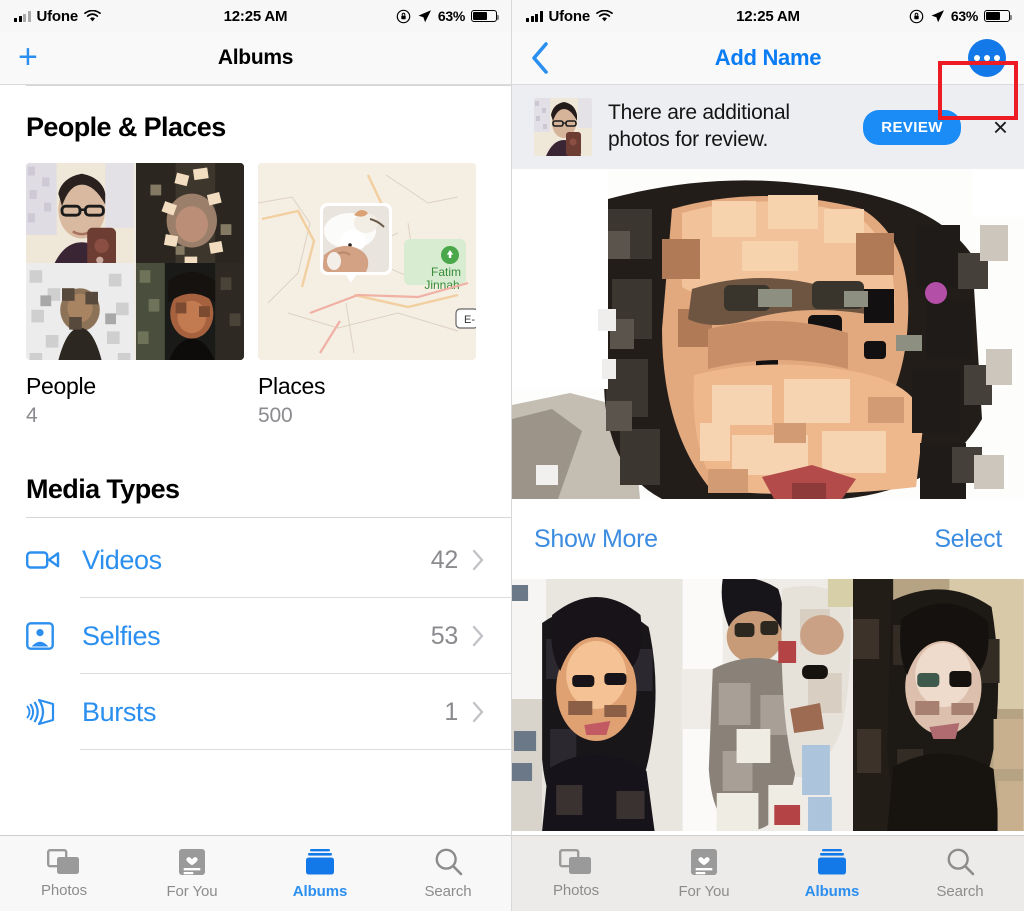 The width and height of the screenshot is (1024, 911). I want to click on video-camera-icon, so click(46, 560).